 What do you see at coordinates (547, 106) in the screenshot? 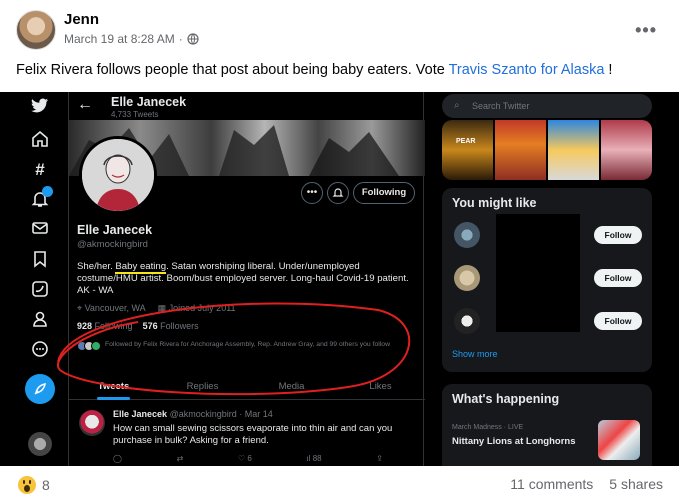
I see `search-input: ⌕ Search Twitter` at bounding box center [547, 106].